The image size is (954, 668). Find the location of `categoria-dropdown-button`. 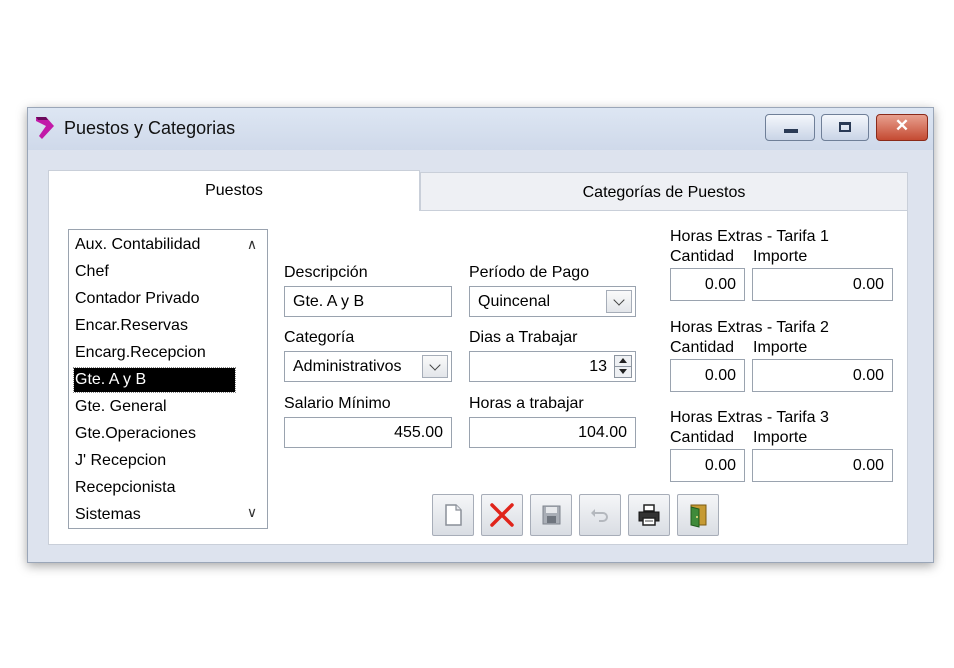

categoria-dropdown-button is located at coordinates (435, 366).